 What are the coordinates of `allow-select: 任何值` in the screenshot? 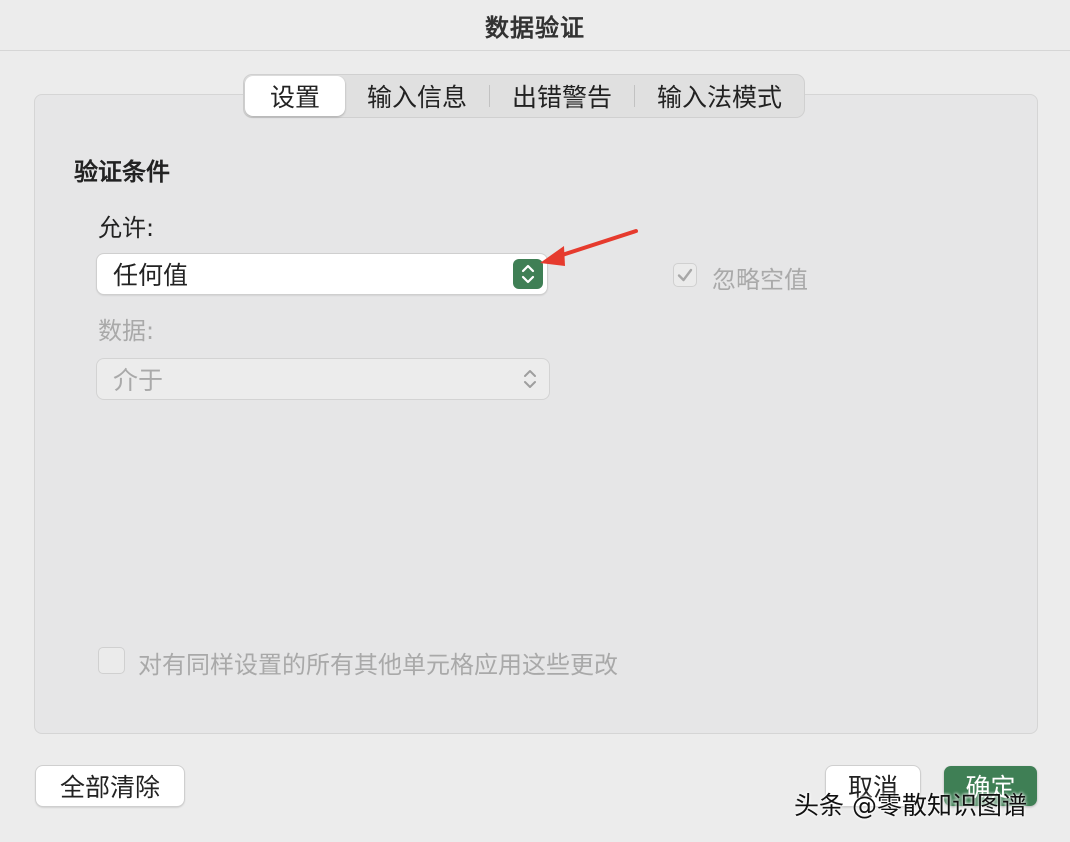 It's located at (322, 274).